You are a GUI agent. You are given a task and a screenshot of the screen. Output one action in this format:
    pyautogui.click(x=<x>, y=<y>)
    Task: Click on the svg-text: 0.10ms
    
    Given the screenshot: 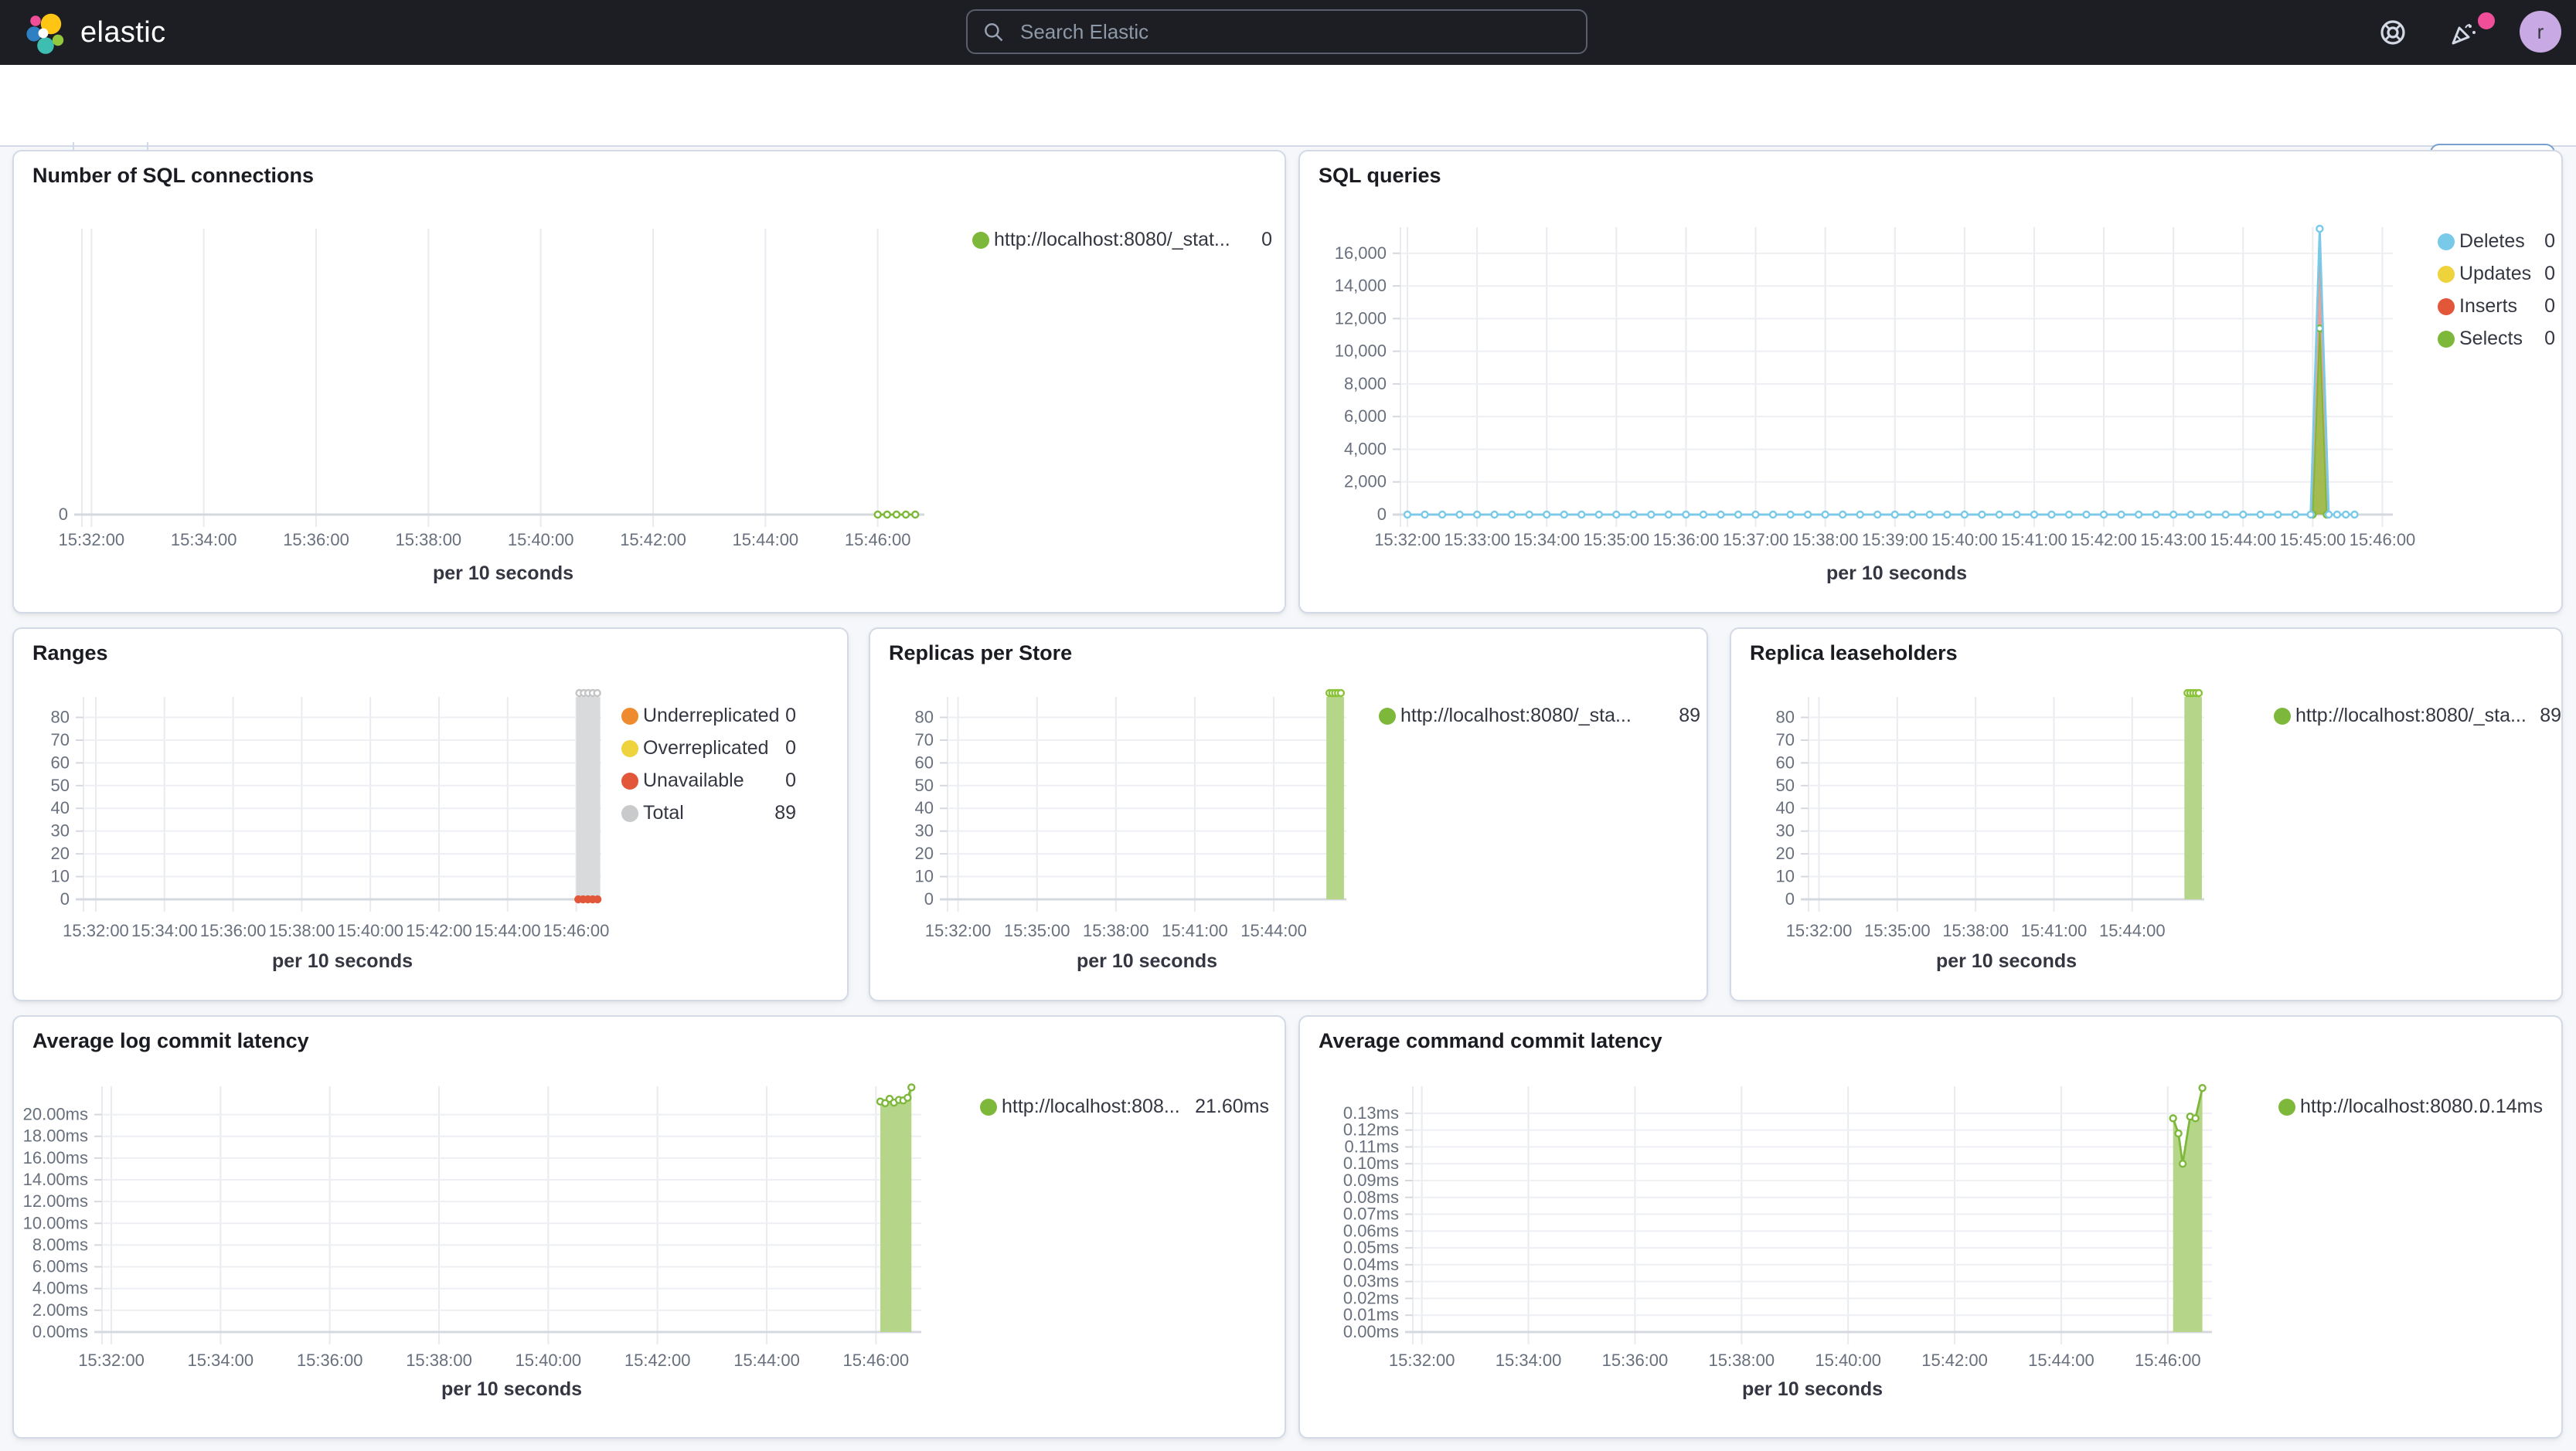 What is the action you would take?
    pyautogui.click(x=1371, y=1163)
    